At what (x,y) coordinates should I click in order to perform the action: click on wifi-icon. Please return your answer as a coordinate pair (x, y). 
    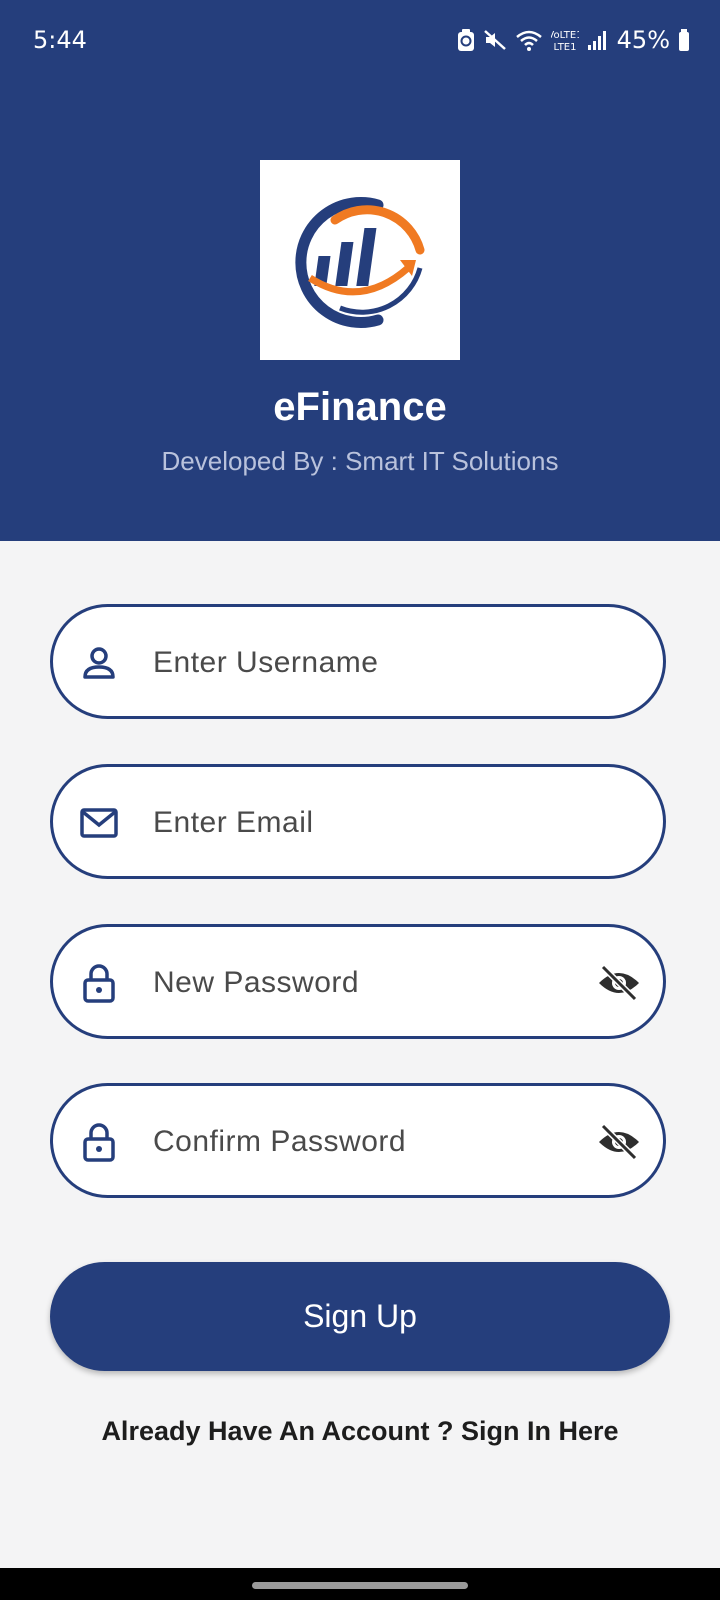
    Looking at the image, I should click on (529, 40).